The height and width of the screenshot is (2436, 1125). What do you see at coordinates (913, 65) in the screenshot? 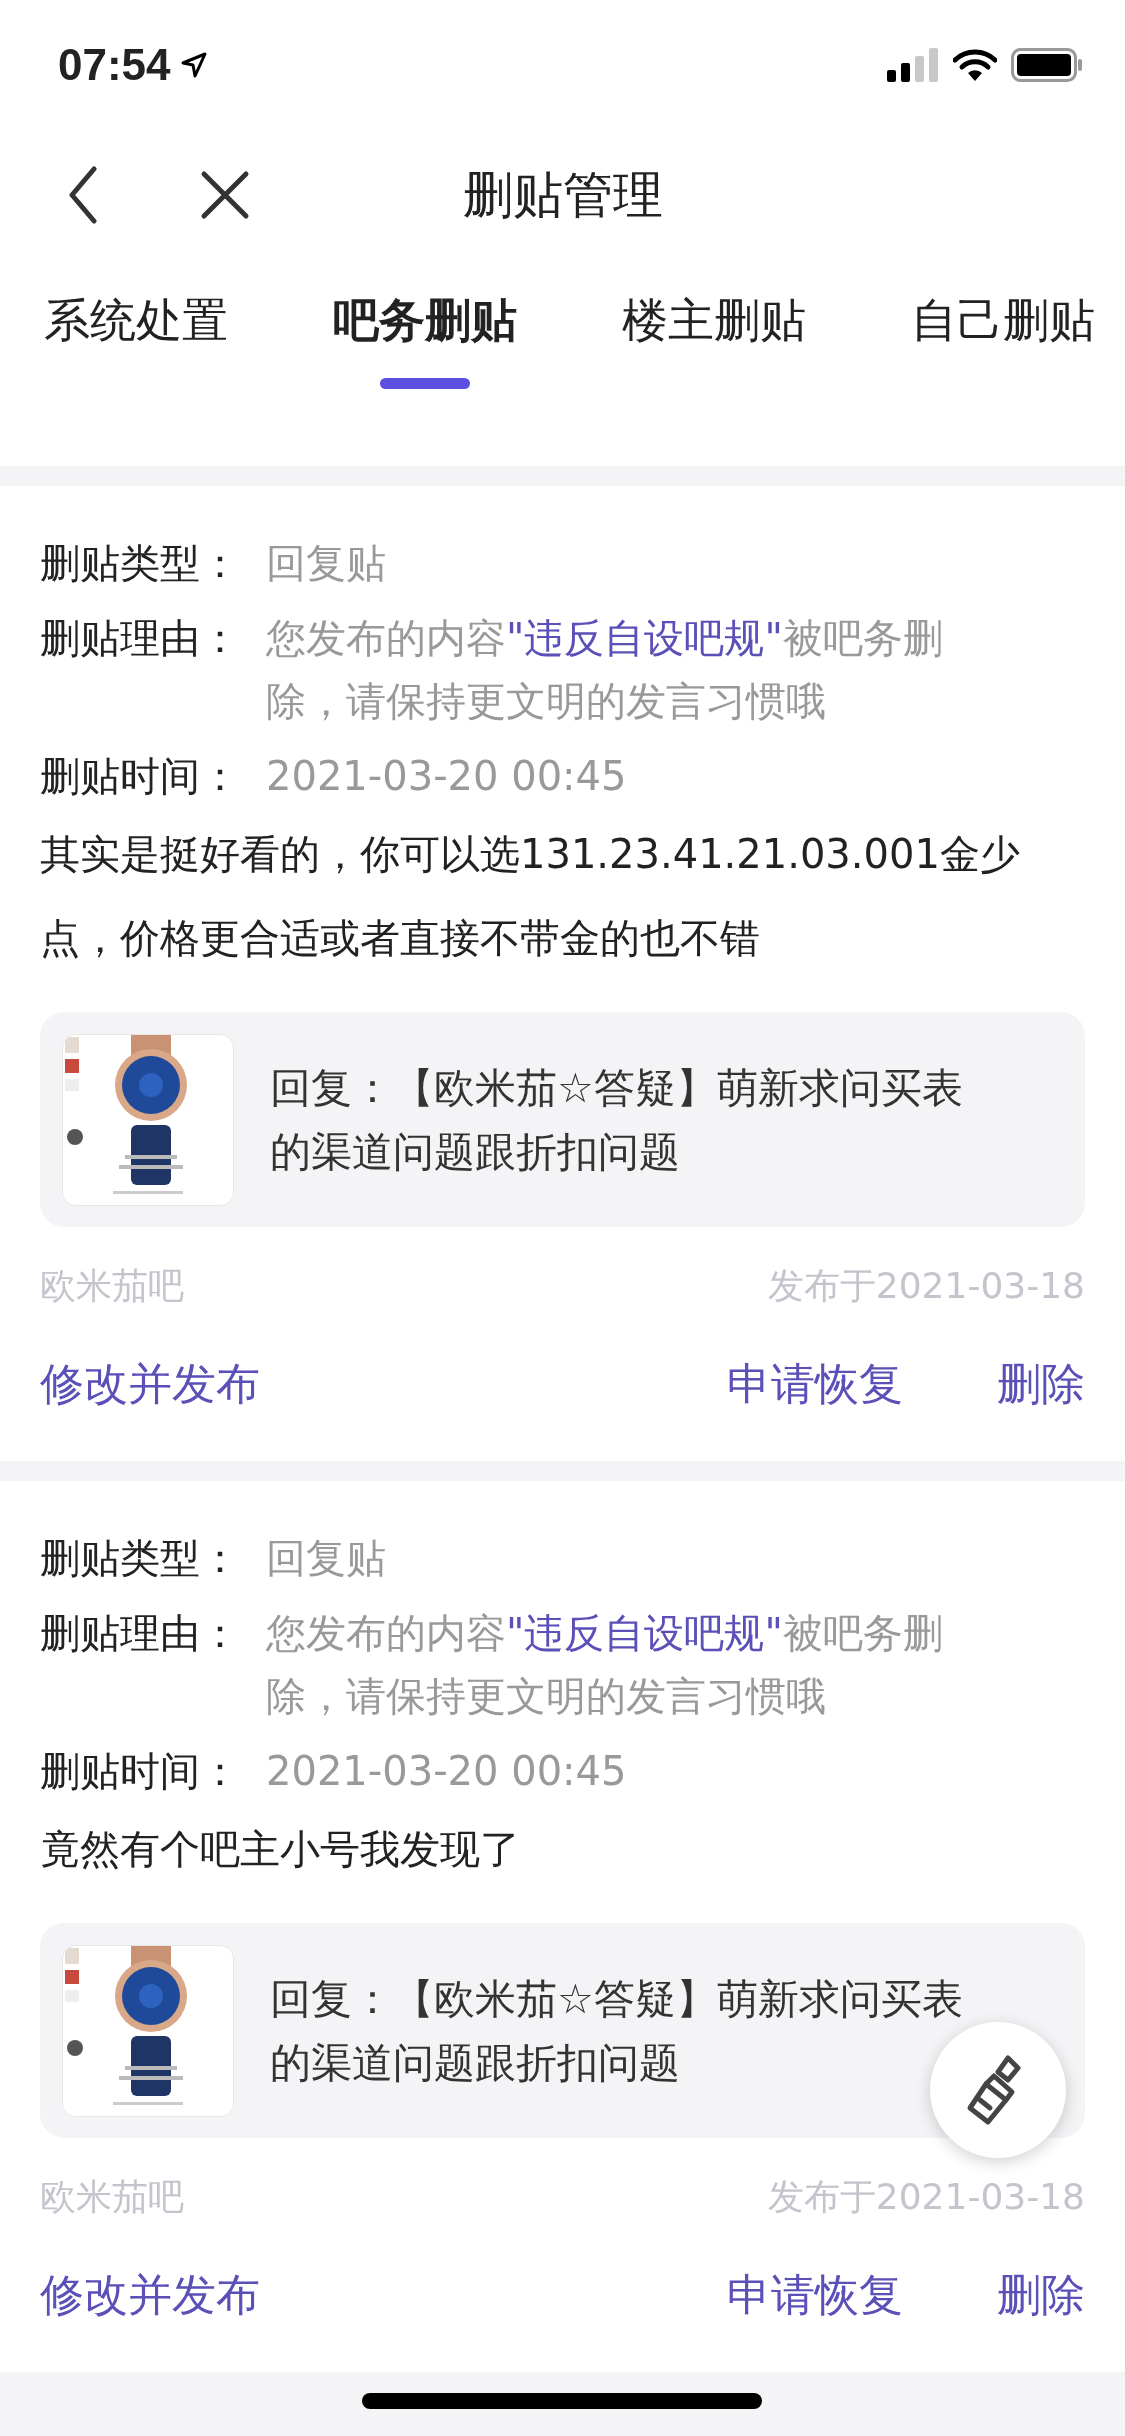
I see `signal-icon` at bounding box center [913, 65].